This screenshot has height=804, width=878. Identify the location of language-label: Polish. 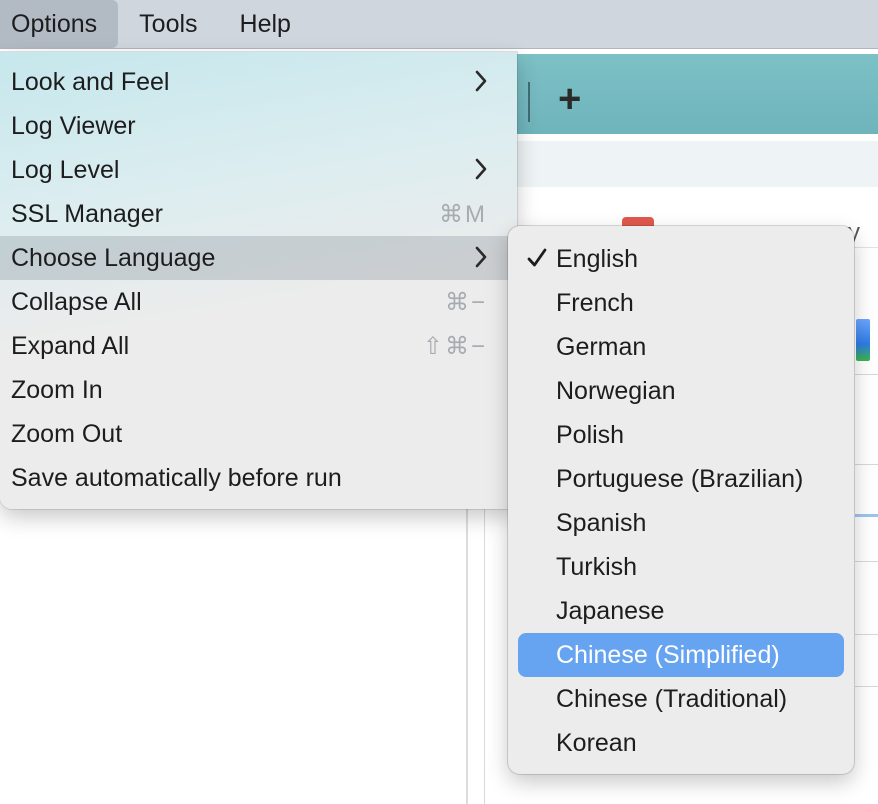
(590, 434).